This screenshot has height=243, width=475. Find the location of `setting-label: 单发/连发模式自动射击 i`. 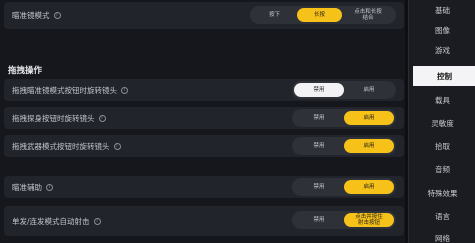

setting-label: 单发/连发模式自动射击 i is located at coordinates (56, 221).